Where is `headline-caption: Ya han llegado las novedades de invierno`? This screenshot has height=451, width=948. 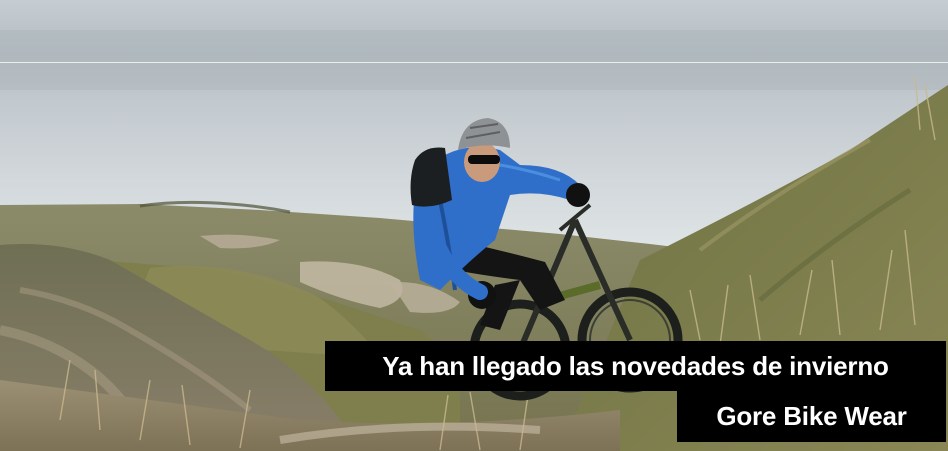
headline-caption: Ya han llegado las novedades de invierno is located at coordinates (635, 366).